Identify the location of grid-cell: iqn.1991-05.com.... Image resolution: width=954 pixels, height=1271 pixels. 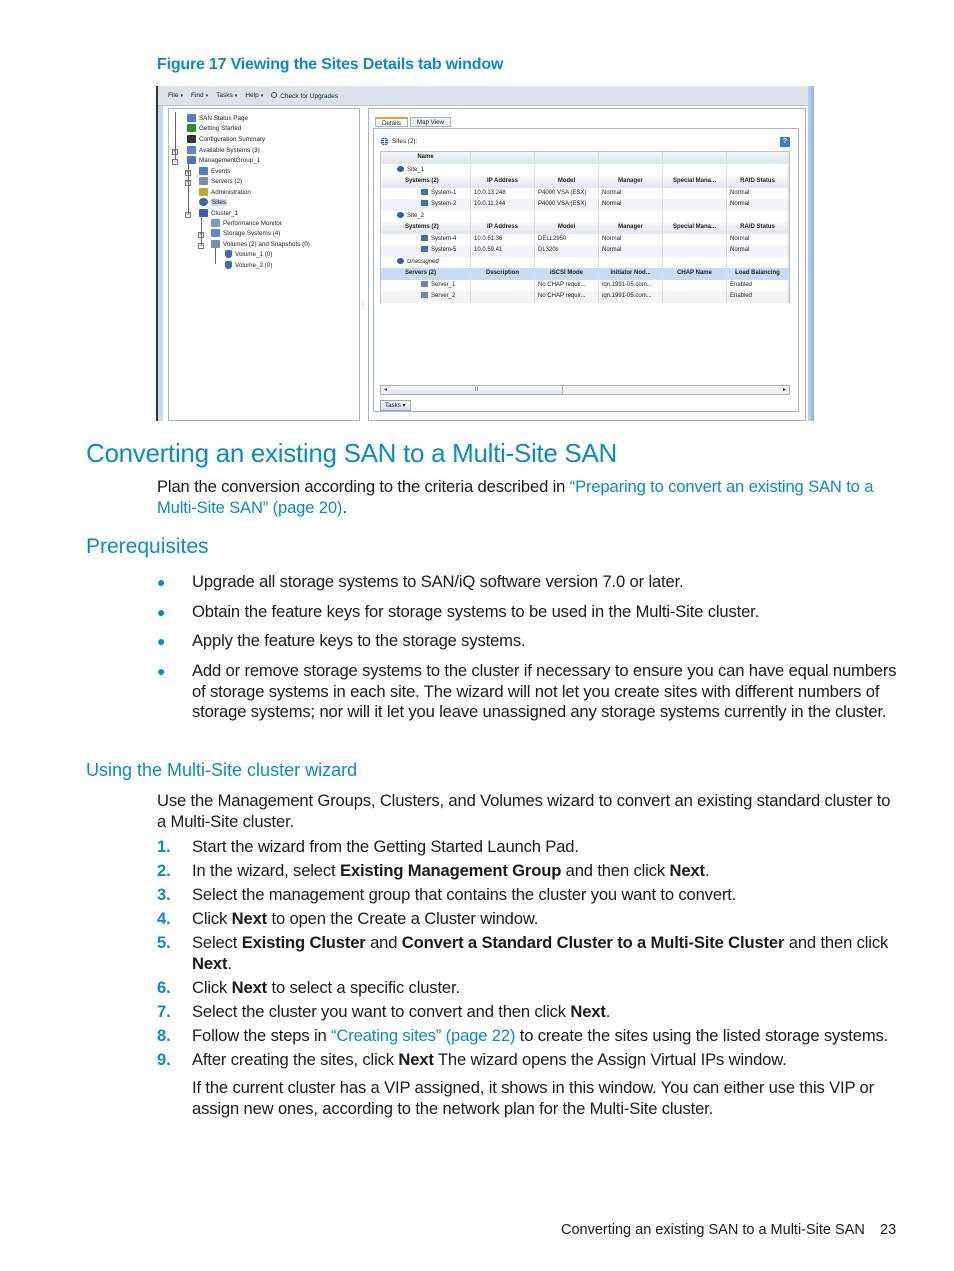
(631, 285).